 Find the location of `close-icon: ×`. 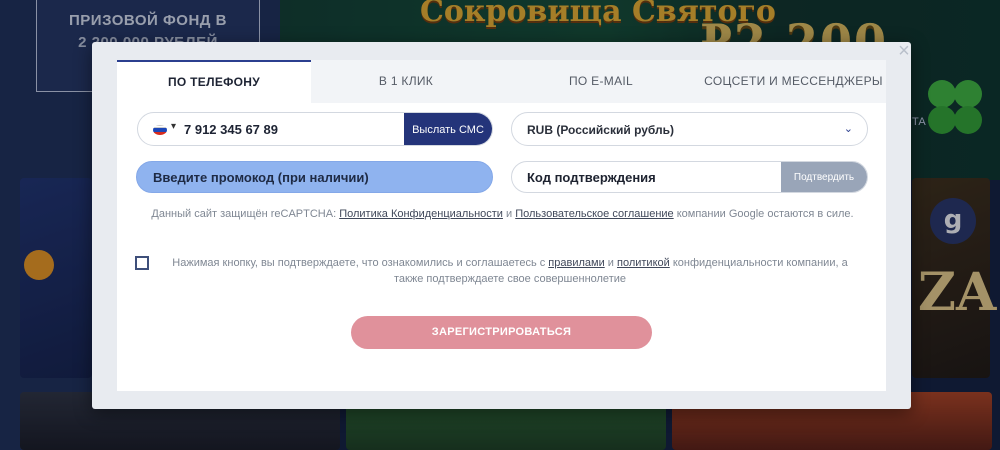

close-icon: × is located at coordinates (904, 51).